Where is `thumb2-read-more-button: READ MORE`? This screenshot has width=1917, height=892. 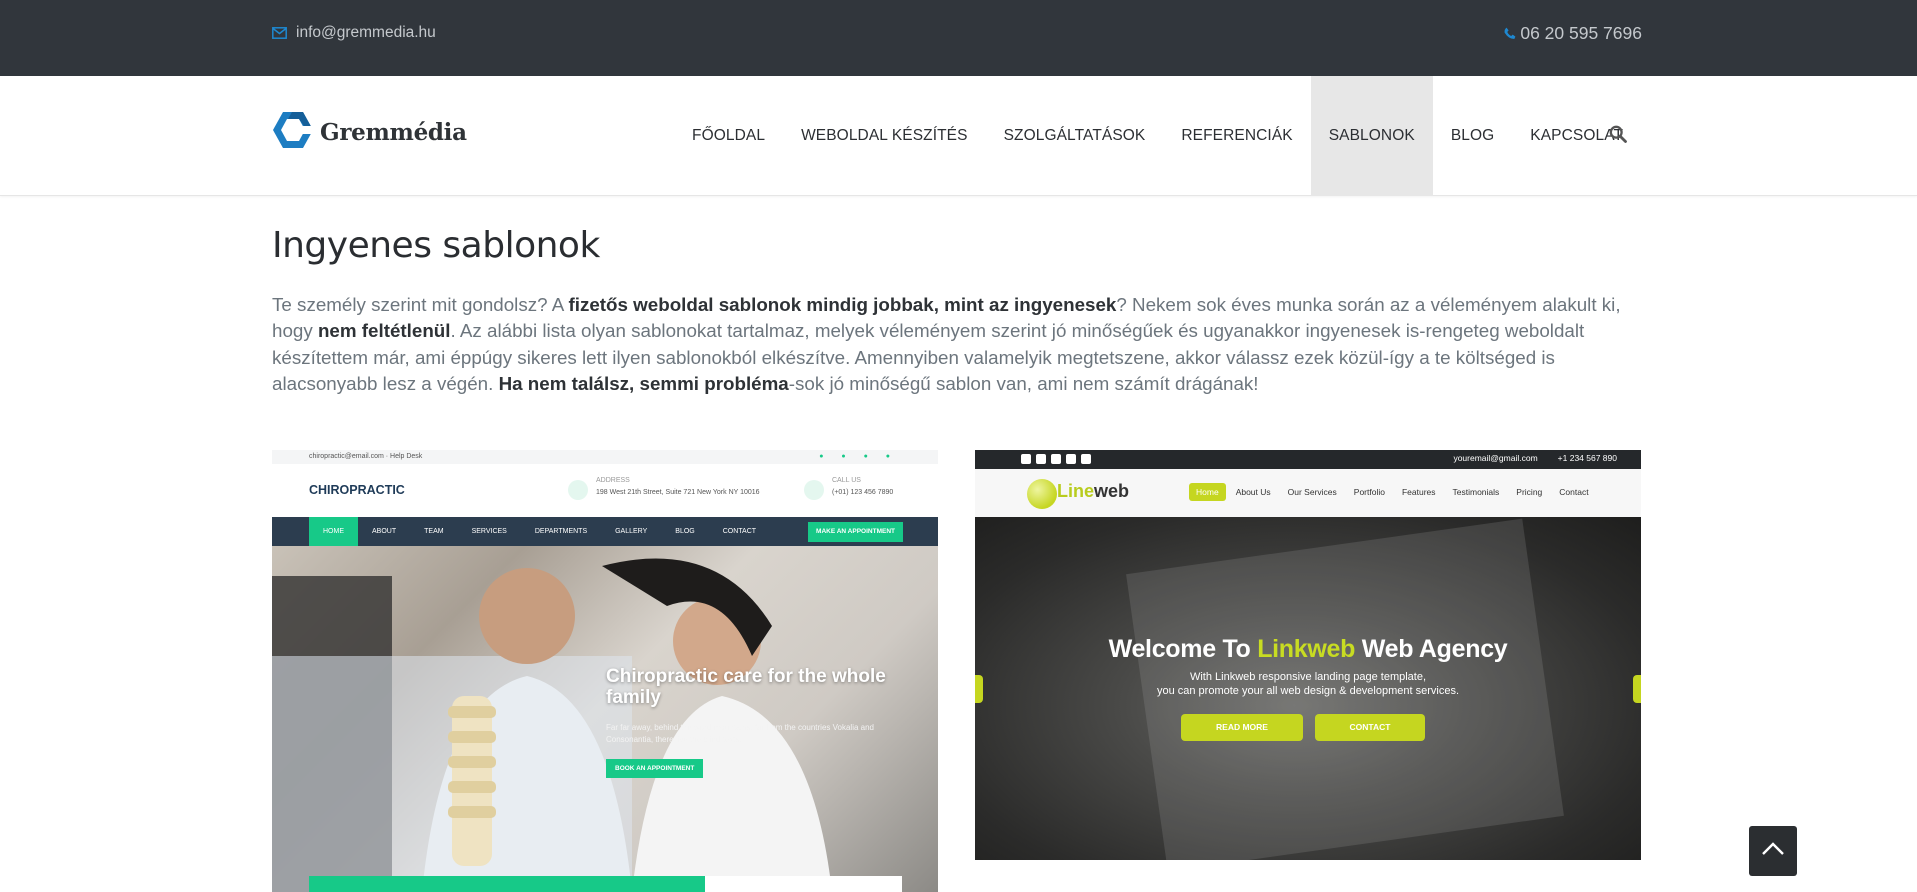
thumb2-read-more-button: READ MORE is located at coordinates (1242, 727).